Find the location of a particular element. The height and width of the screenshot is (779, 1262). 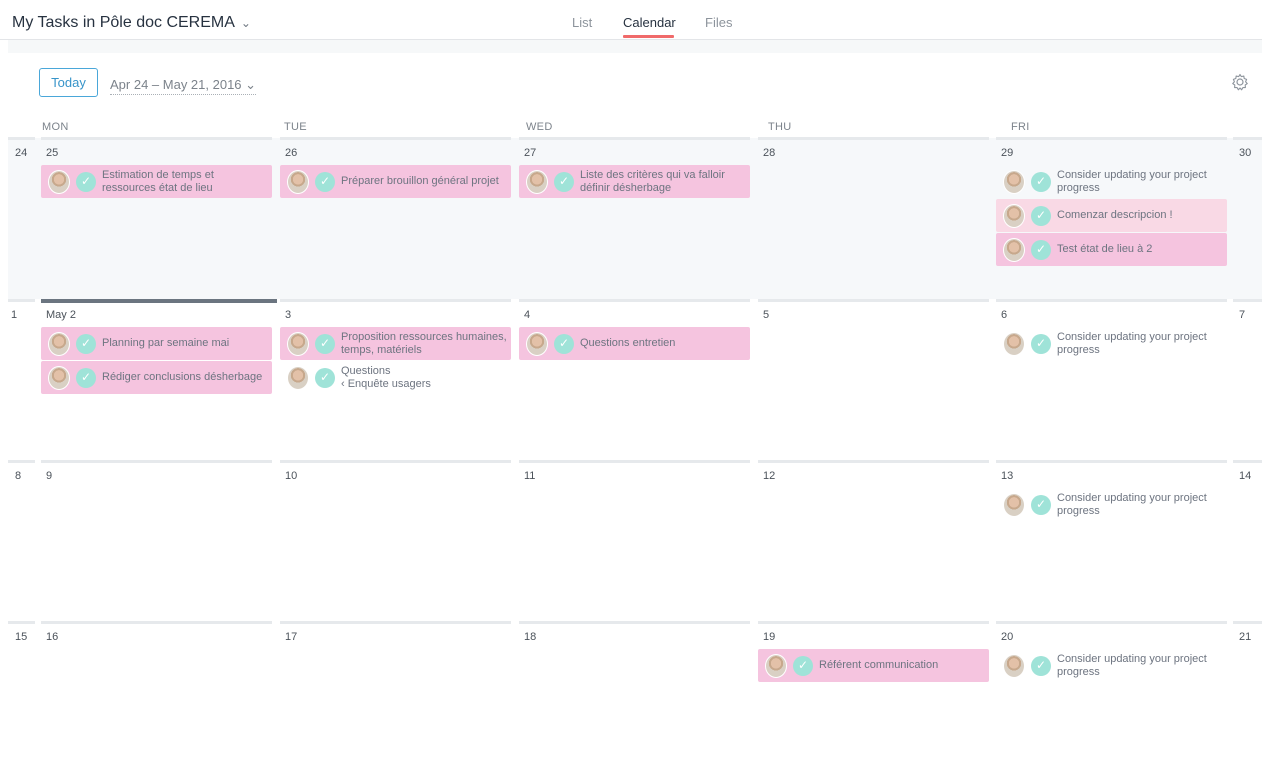

header-divider-band is located at coordinates (635, 46).